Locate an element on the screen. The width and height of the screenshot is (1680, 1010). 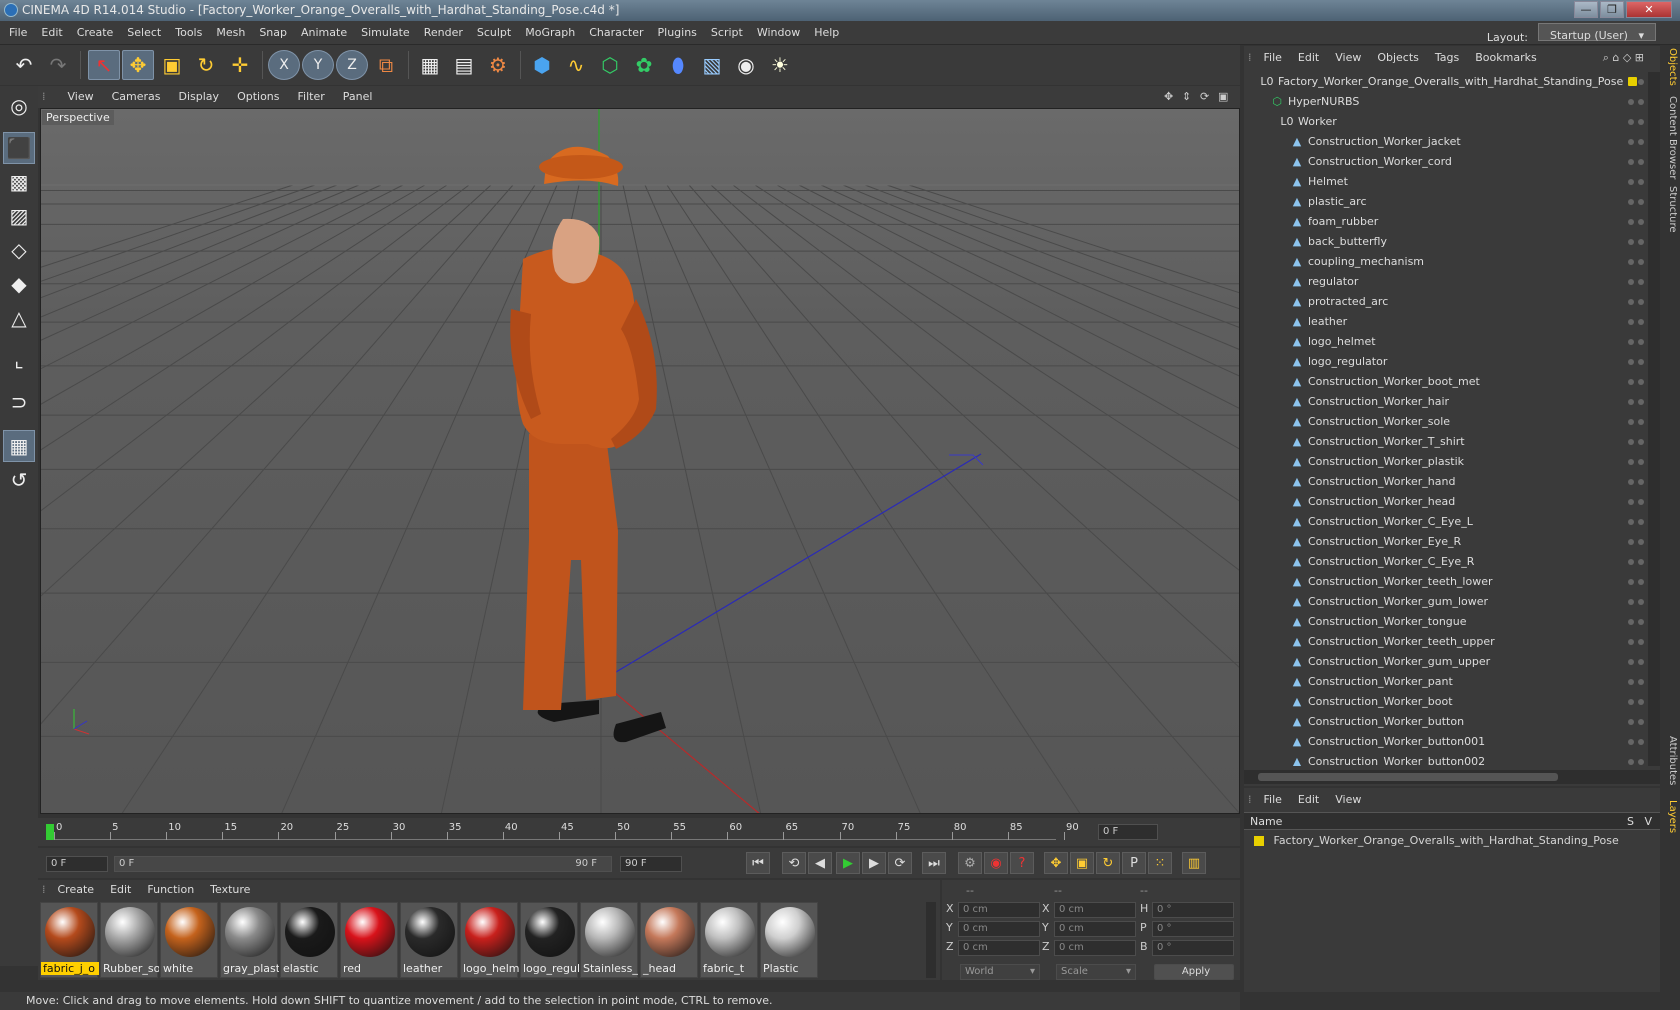
scale-icon: ▣ is located at coordinates (172, 65).